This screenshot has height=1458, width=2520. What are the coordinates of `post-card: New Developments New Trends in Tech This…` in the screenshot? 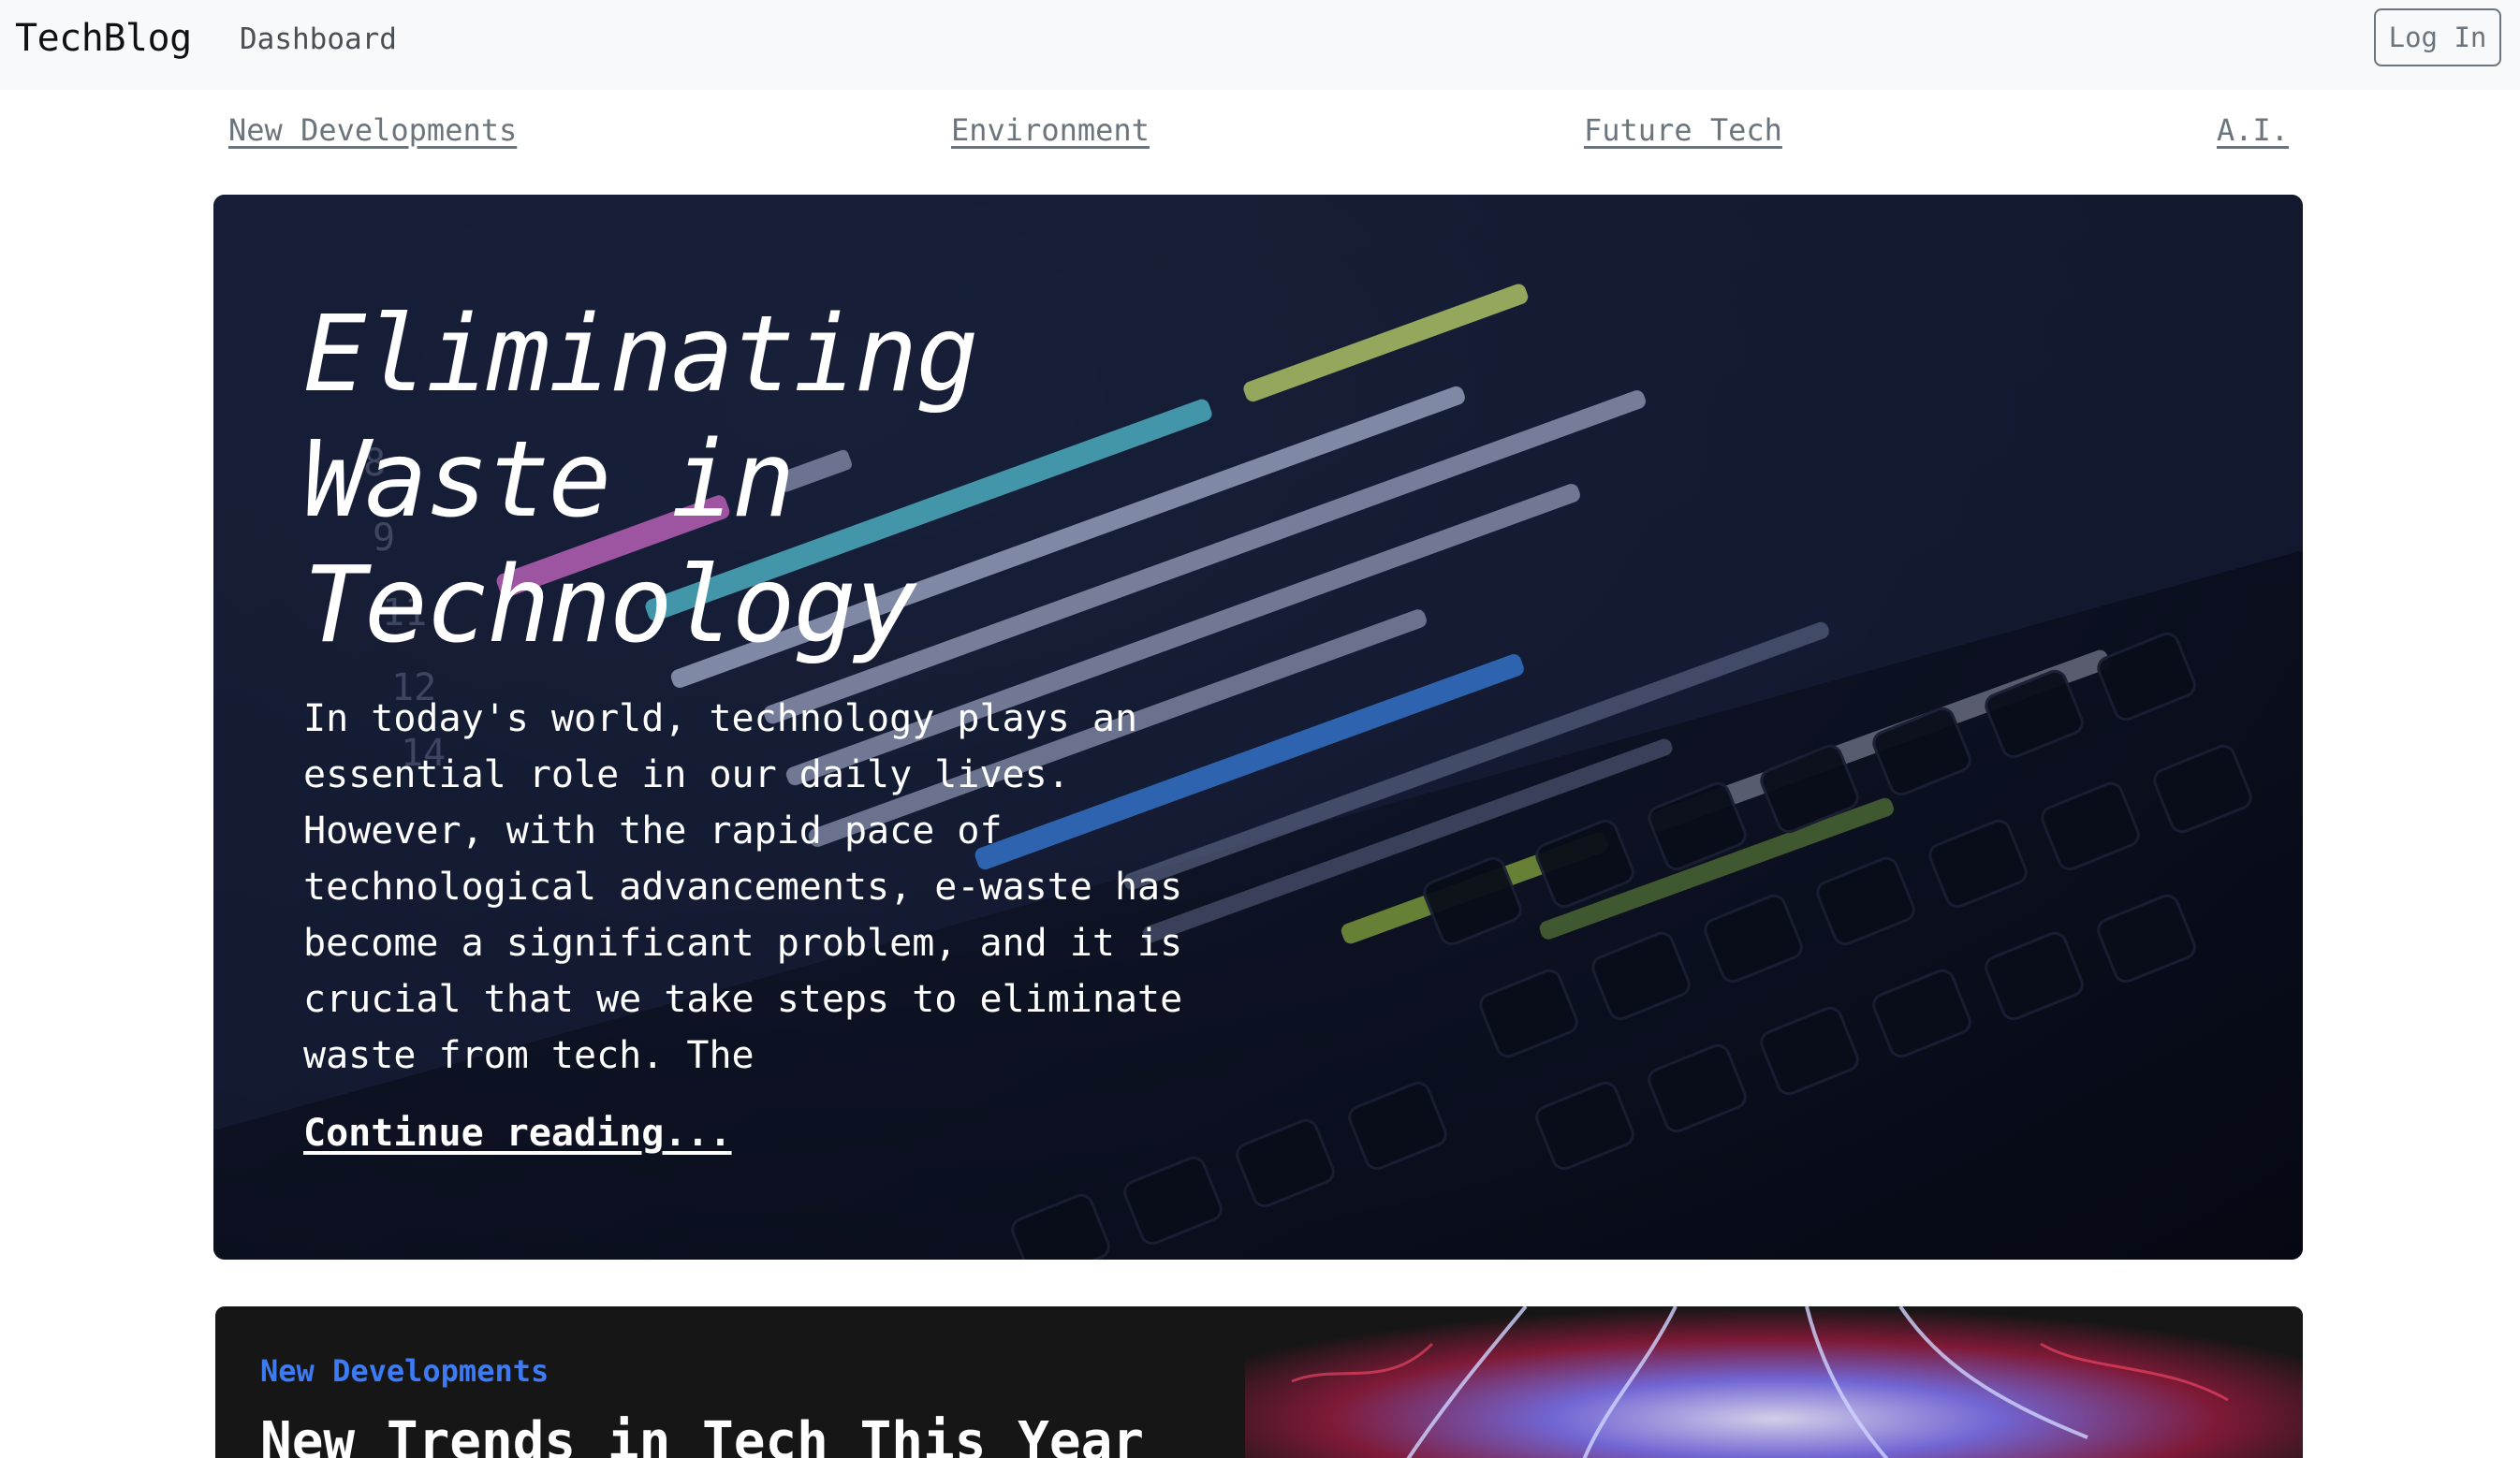 It's located at (1259, 1382).